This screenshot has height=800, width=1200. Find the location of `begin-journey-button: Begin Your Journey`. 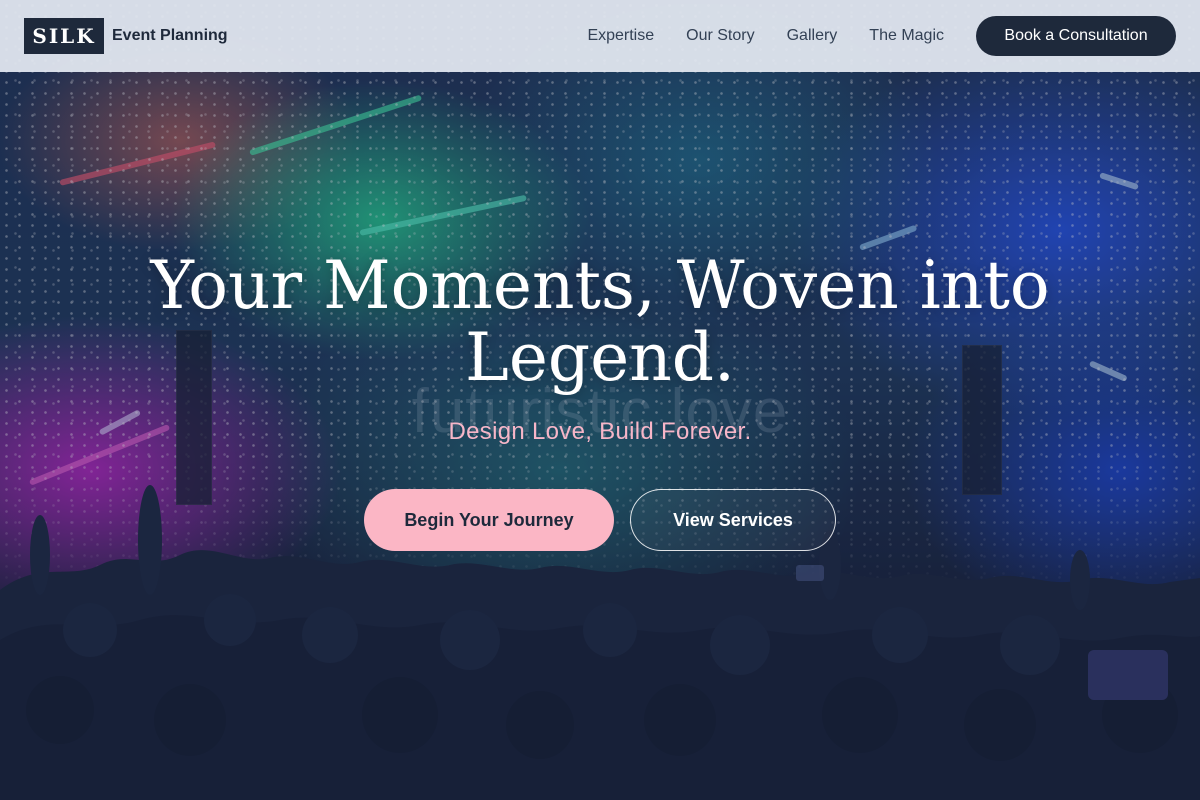

begin-journey-button: Begin Your Journey is located at coordinates (489, 520).